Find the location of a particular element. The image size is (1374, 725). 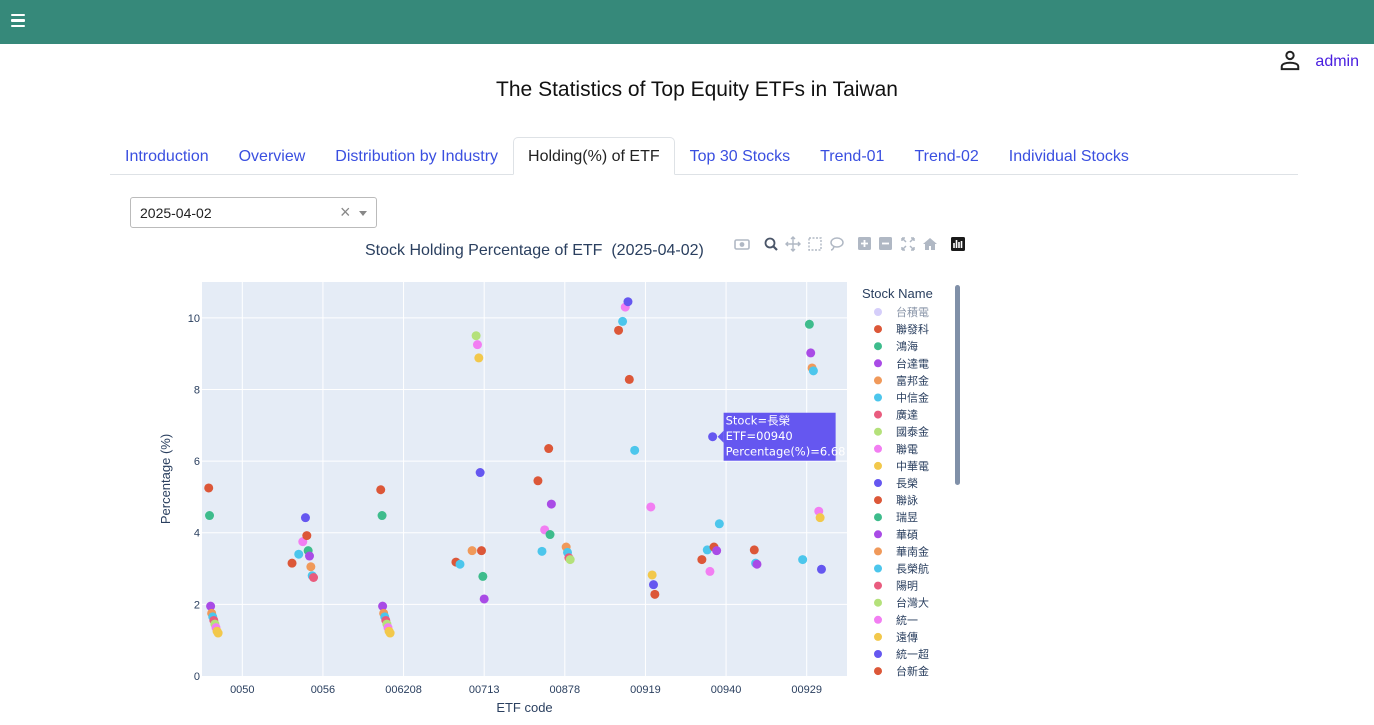

legend-item-label: 長榮 is located at coordinates (907, 483).